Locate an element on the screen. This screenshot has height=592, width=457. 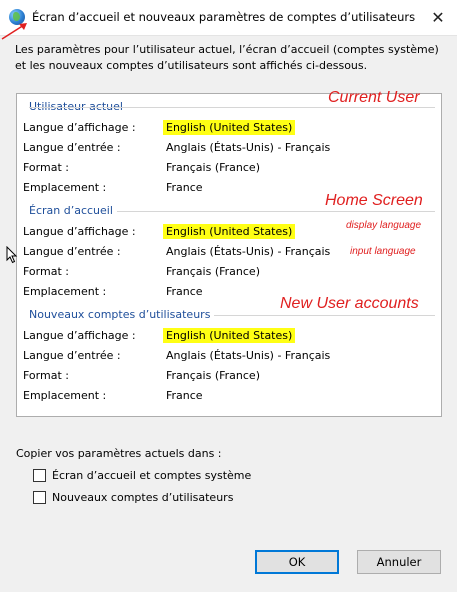
annotation-new-user-accounts: New User accounts is located at coordinates (349, 303).